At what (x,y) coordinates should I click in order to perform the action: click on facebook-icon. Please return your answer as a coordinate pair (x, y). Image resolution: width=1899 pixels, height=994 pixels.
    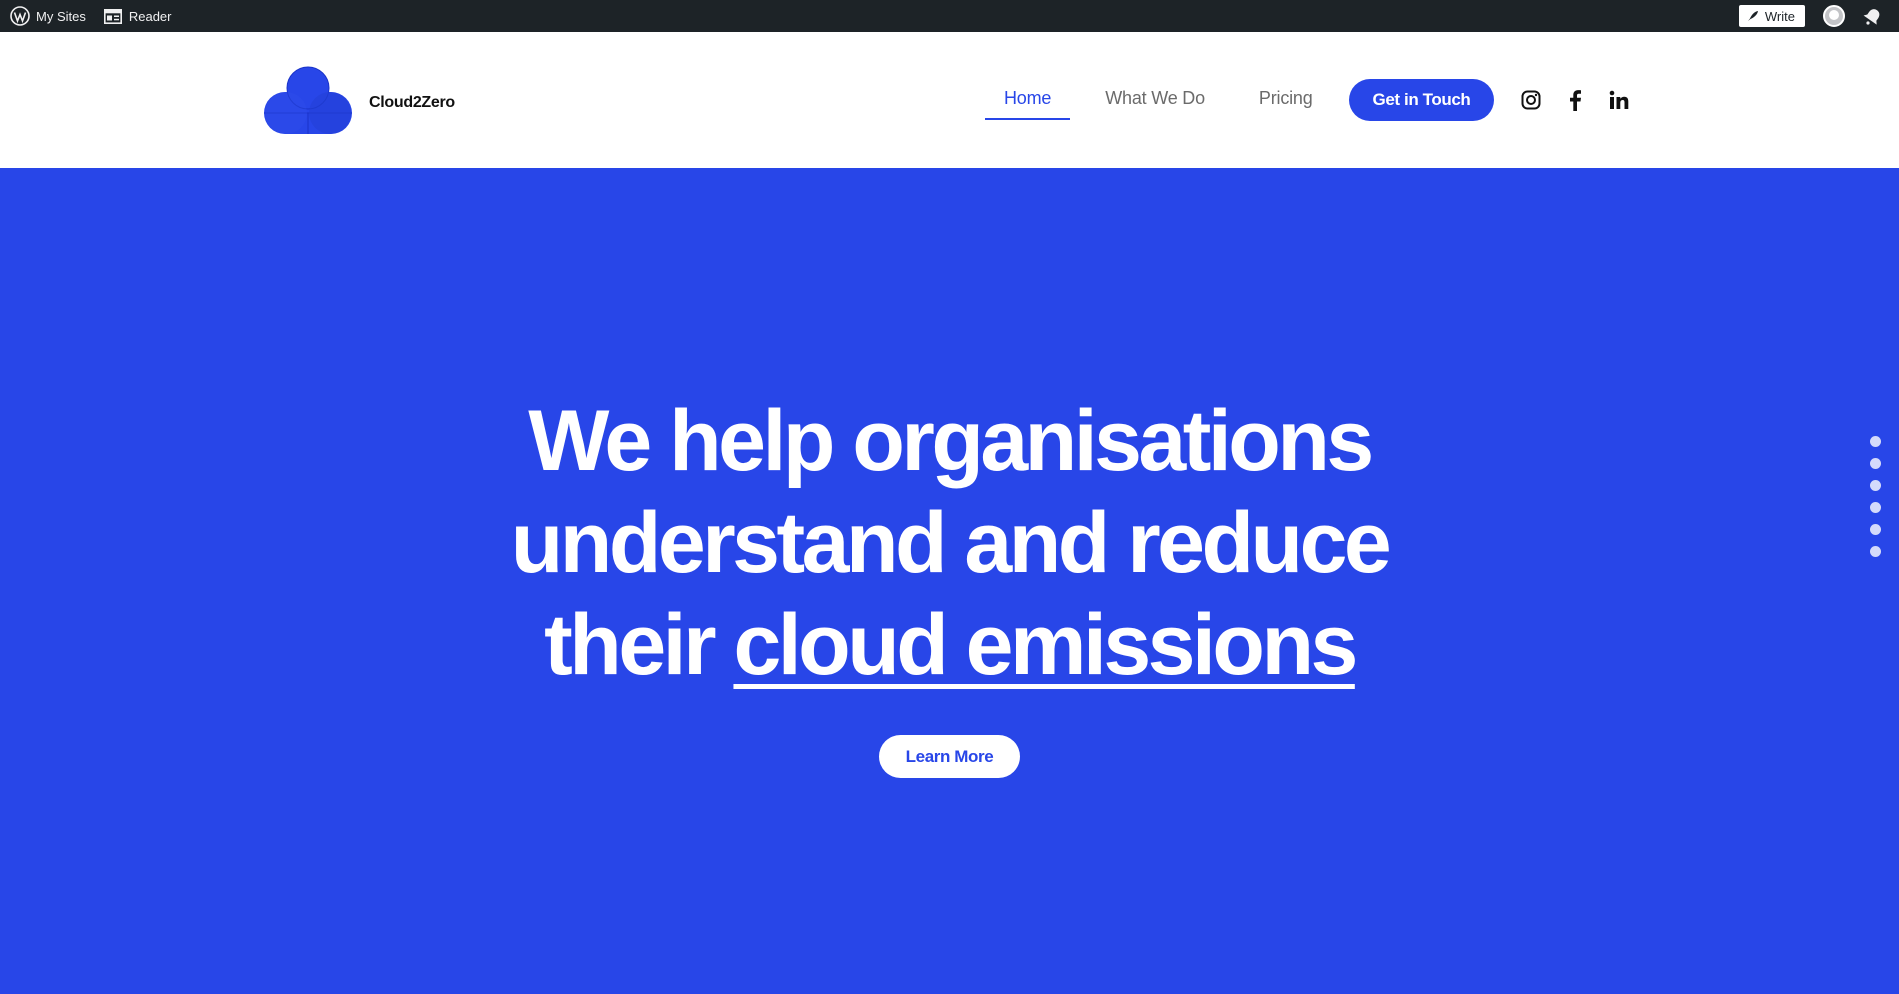
    Looking at the image, I should click on (1575, 100).